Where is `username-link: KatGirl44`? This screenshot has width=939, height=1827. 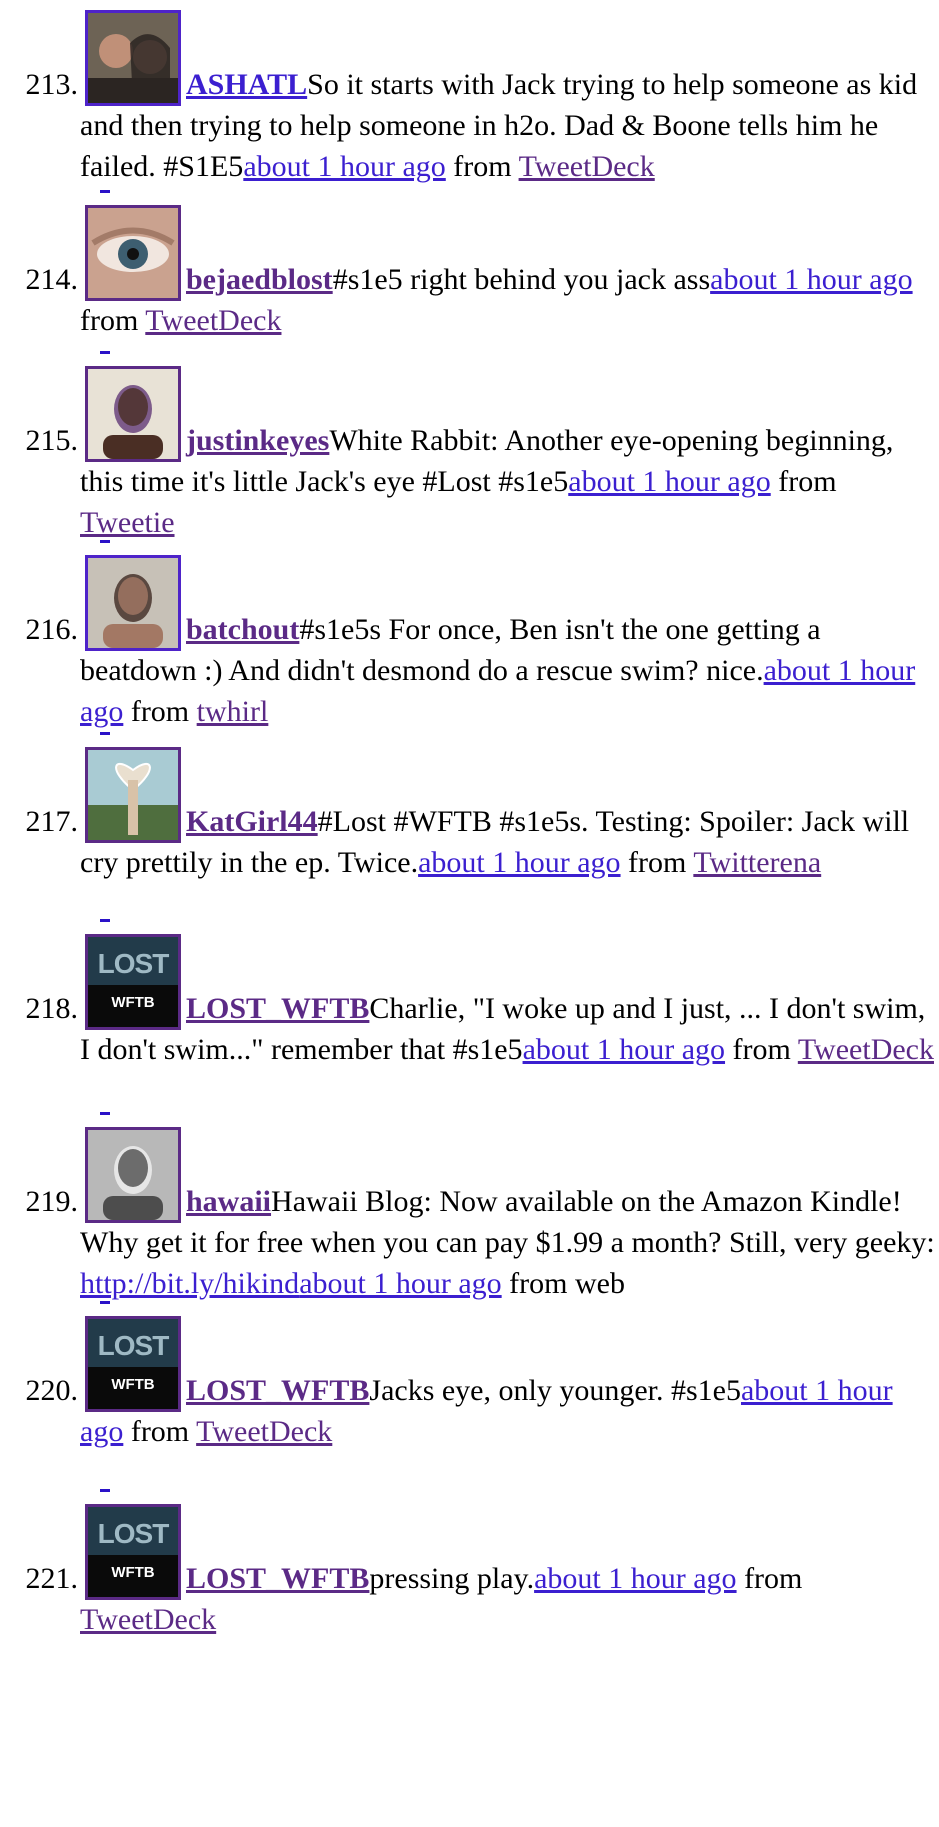
username-link: KatGirl44 is located at coordinates (252, 821).